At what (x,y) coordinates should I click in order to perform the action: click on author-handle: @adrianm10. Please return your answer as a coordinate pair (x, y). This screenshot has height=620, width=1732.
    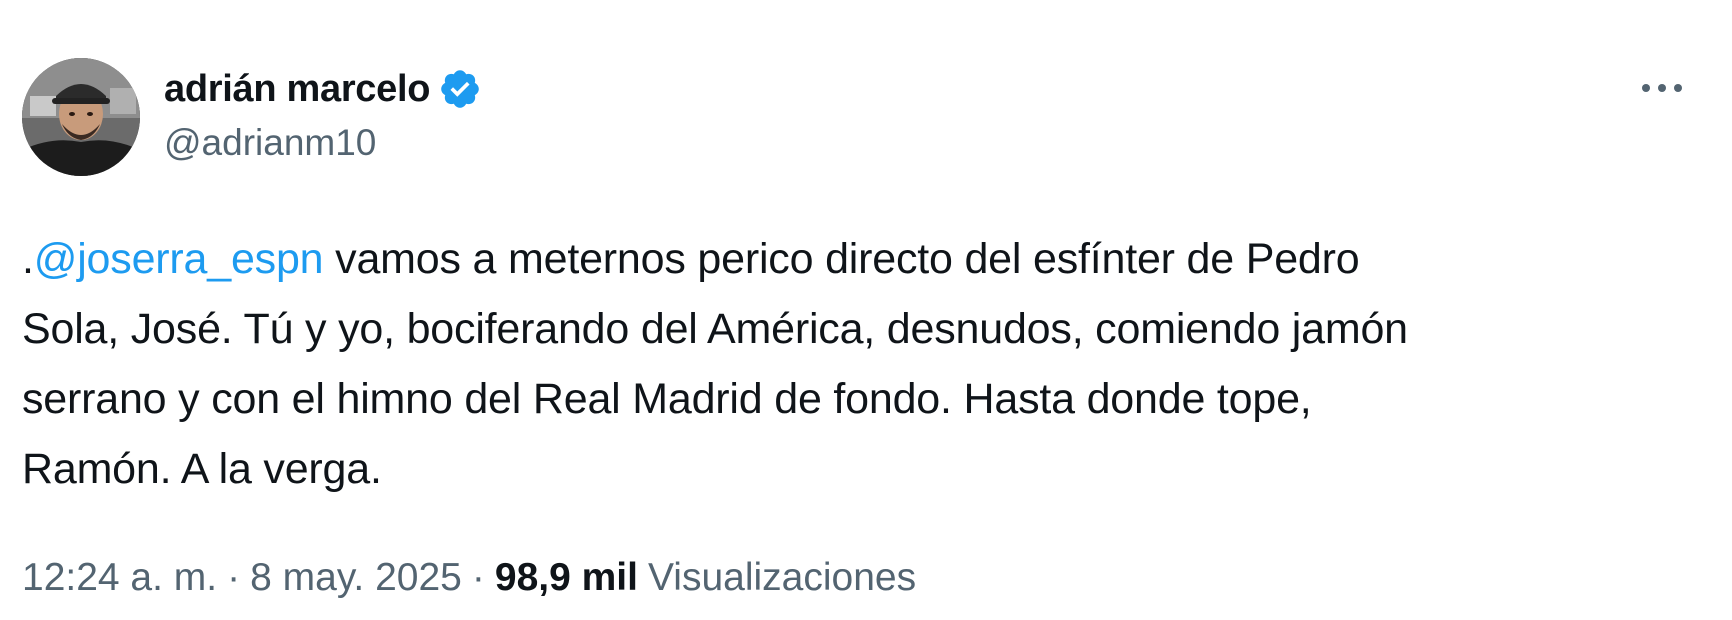
    Looking at the image, I should click on (270, 143).